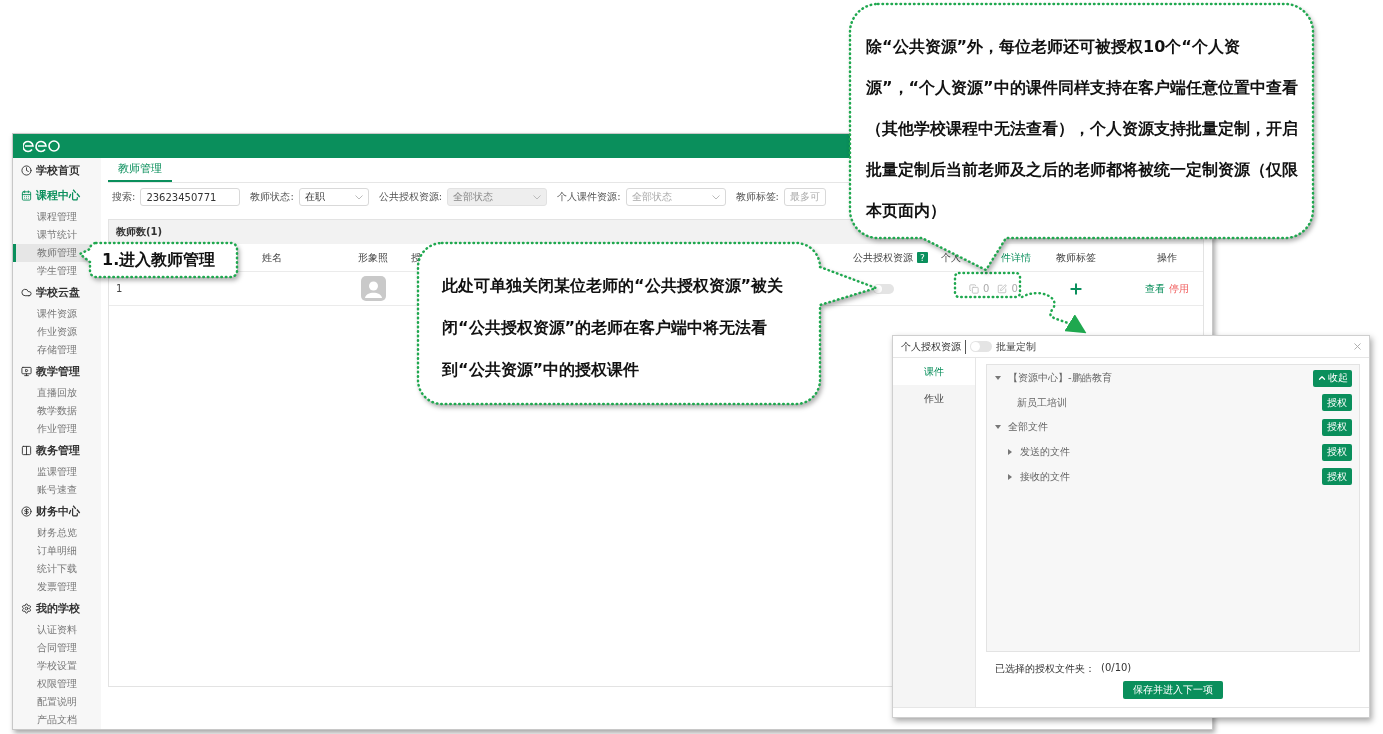 The height and width of the screenshot is (734, 1383). I want to click on sidebar-item: 课节统计, so click(57, 235).